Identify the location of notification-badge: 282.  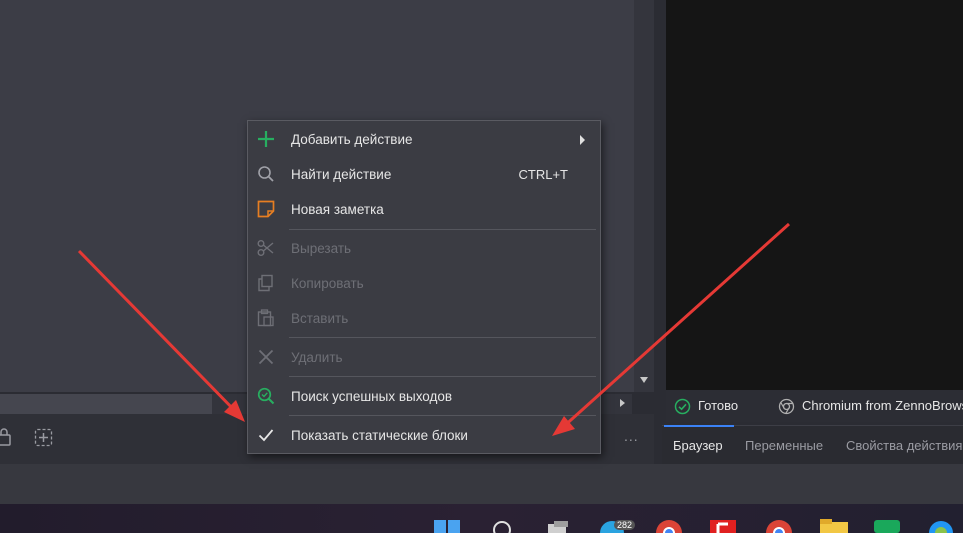
(625, 525).